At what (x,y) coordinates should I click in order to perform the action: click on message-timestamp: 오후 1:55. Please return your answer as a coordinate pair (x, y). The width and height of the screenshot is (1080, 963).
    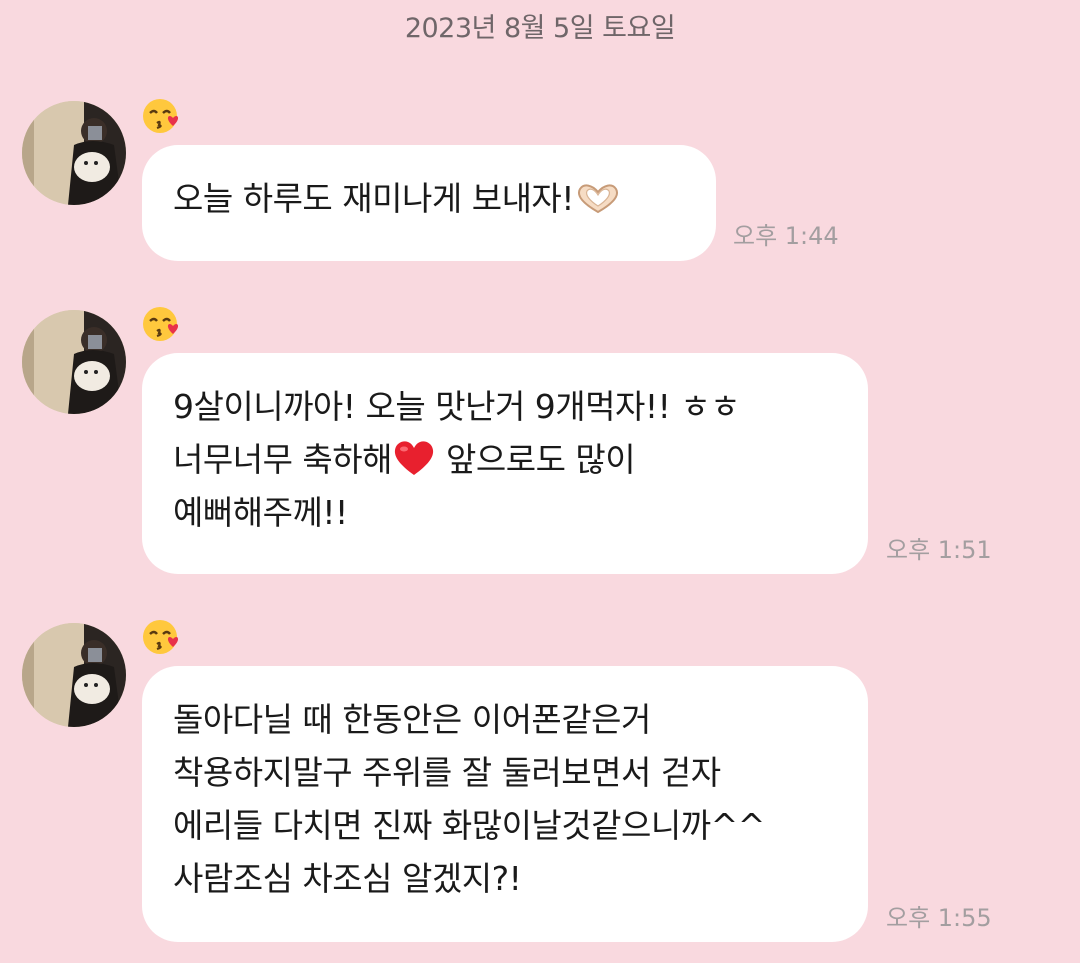
    Looking at the image, I should click on (939, 918).